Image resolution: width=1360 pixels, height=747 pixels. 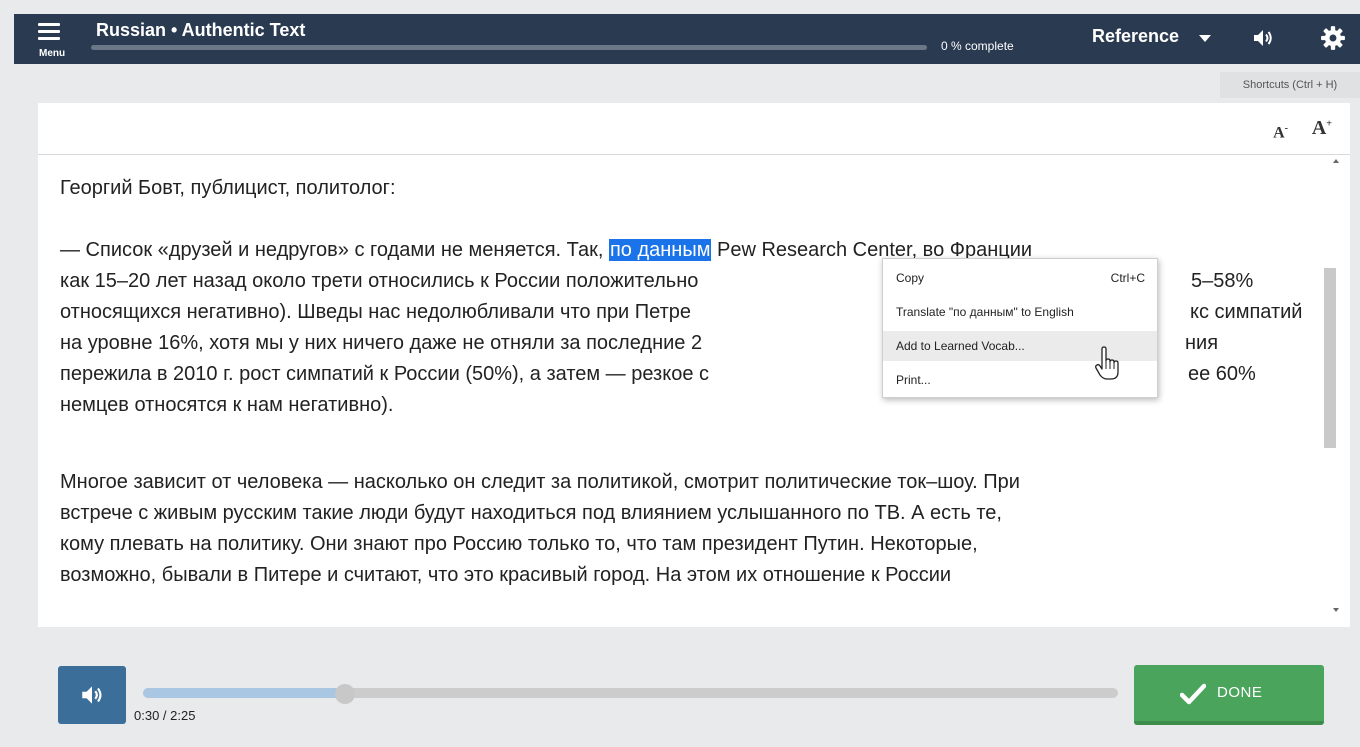 What do you see at coordinates (1333, 38) in the screenshot?
I see `gear-icon` at bounding box center [1333, 38].